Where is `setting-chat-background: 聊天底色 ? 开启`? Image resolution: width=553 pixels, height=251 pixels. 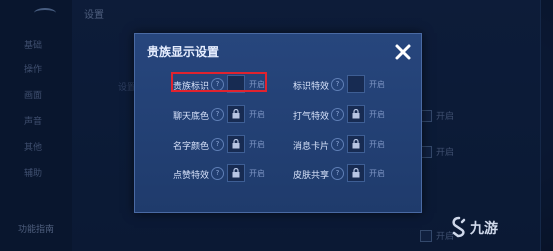 setting-chat-background: 聊天底色 ? 开启 is located at coordinates (220, 114).